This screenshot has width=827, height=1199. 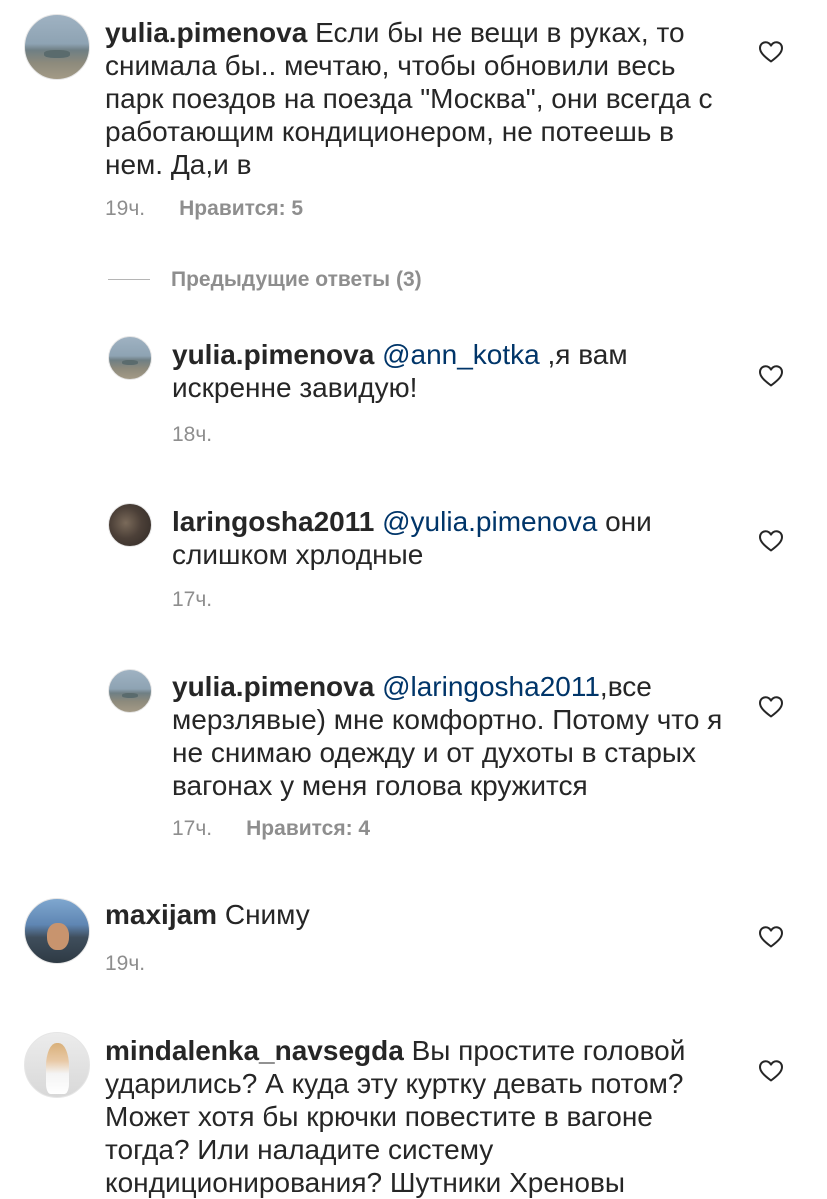 I want to click on comment-body: maxijam Сниму, so click(x=416, y=914).